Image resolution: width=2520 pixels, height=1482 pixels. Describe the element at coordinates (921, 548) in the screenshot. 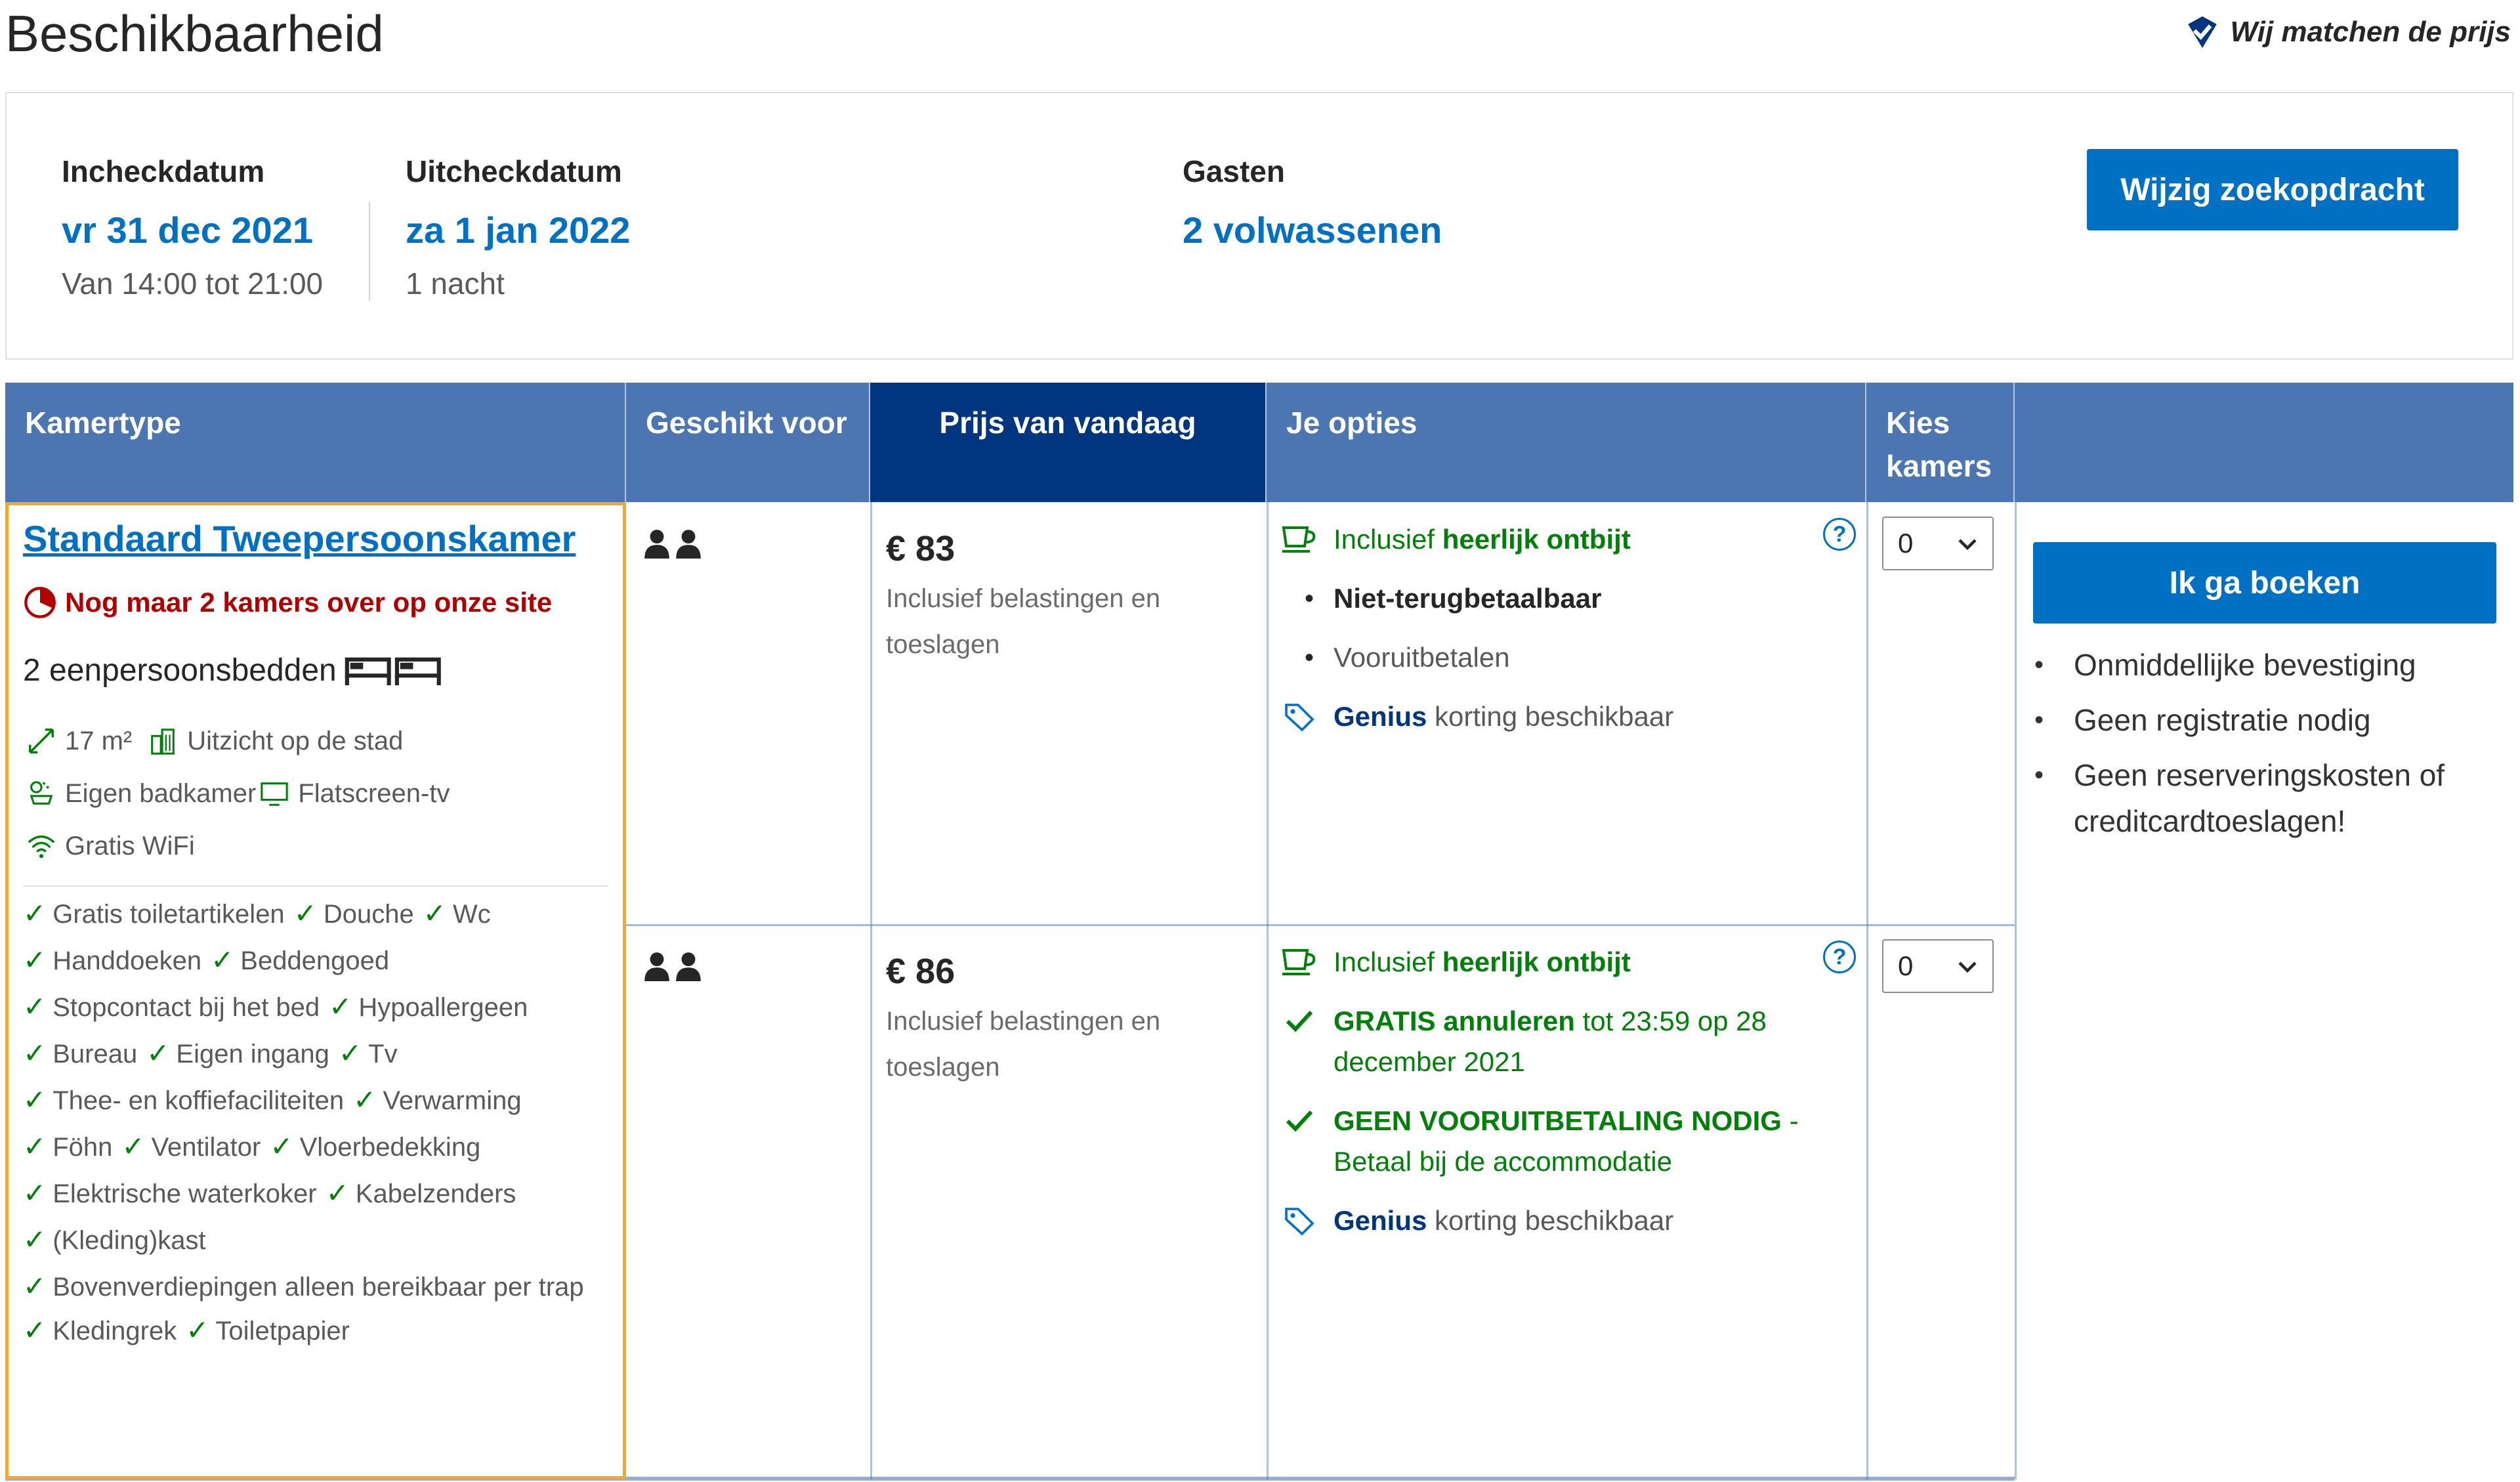

I see `price-amount: € 83` at that location.